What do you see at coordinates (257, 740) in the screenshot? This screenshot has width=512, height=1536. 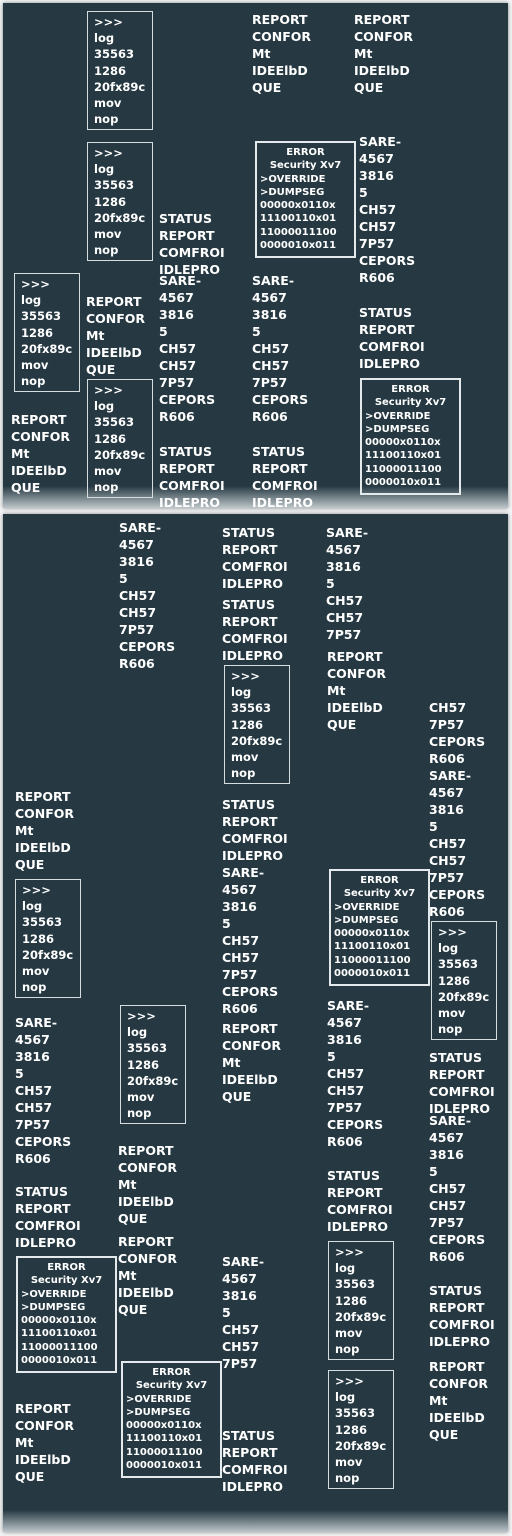 I see `log-line: 20fx89c` at bounding box center [257, 740].